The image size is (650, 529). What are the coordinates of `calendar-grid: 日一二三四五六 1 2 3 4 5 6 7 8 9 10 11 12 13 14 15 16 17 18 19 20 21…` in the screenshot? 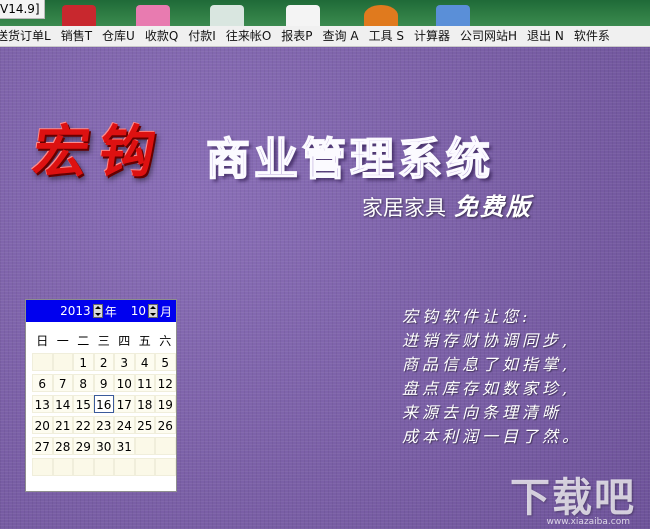 It's located at (101, 399).